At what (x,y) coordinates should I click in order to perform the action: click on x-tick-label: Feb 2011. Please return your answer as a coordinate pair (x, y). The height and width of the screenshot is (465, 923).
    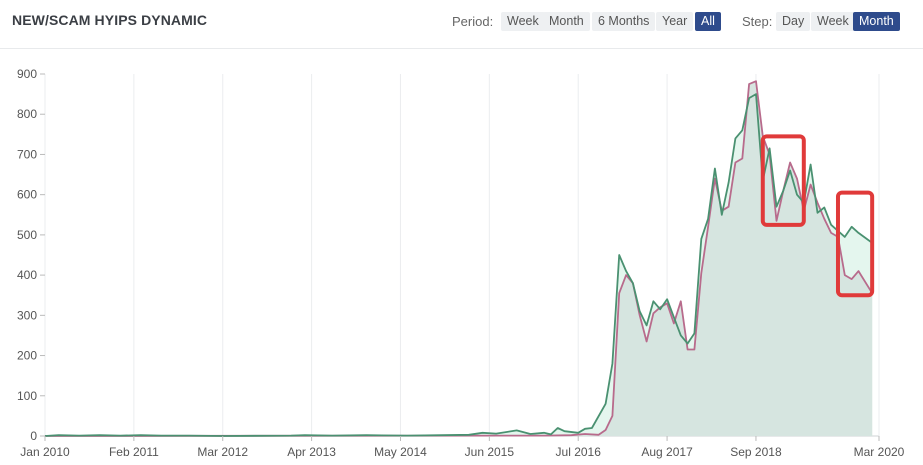
    Looking at the image, I should click on (134, 452).